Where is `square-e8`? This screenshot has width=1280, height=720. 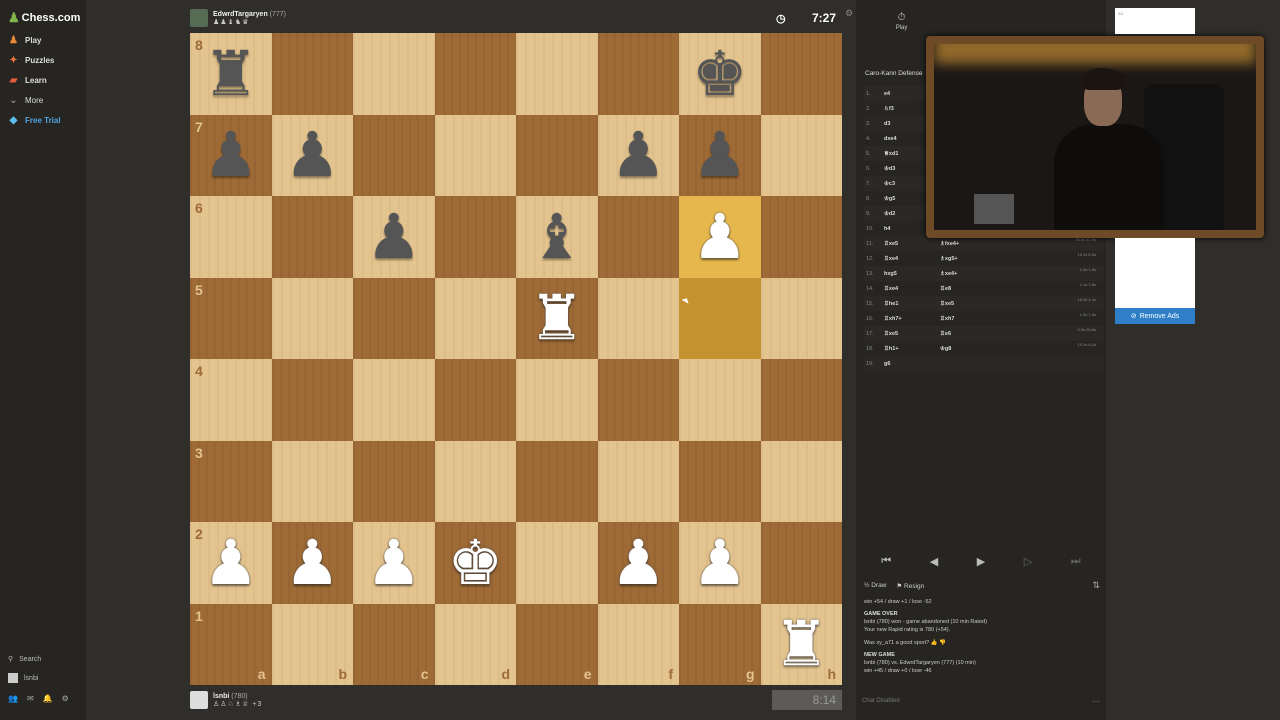 square-e8 is located at coordinates (557, 74).